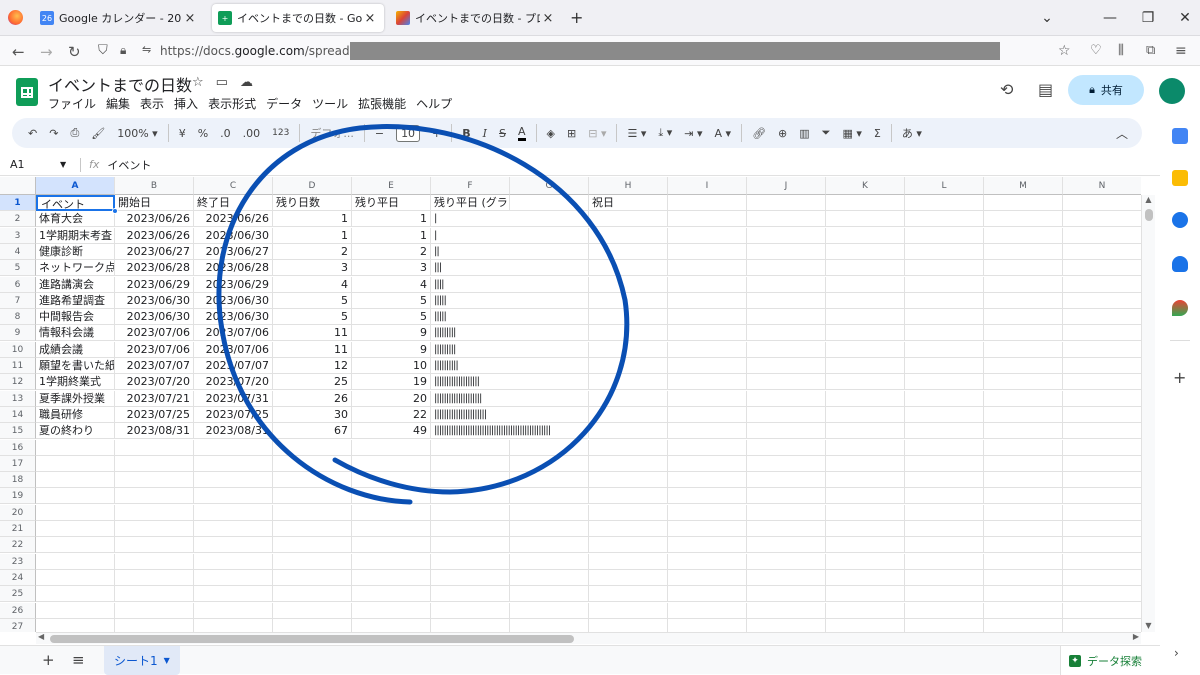 The height and width of the screenshot is (675, 1200). I want to click on cell: 4, so click(312, 284).